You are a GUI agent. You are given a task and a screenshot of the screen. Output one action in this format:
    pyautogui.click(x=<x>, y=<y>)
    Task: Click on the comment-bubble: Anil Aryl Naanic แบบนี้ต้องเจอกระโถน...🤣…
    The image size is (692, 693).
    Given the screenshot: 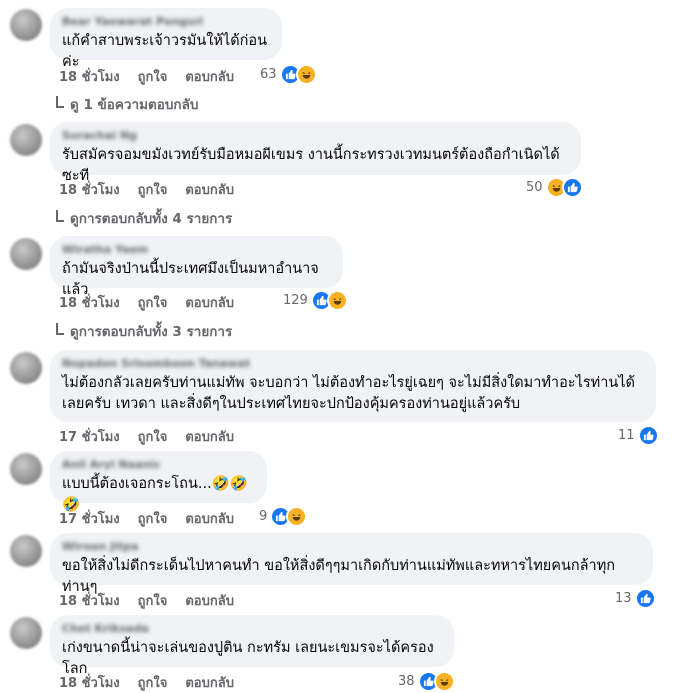 What is the action you would take?
    pyautogui.click(x=158, y=482)
    